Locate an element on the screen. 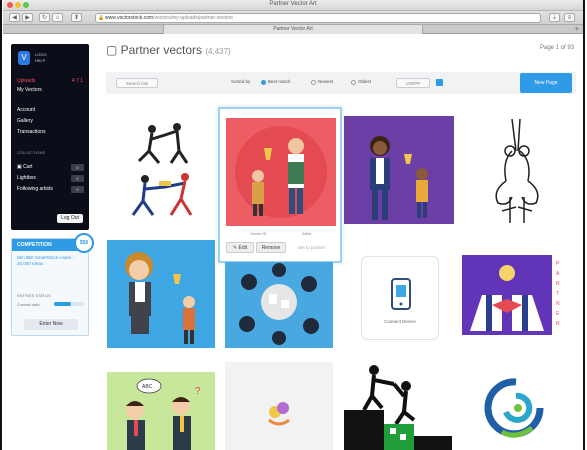 The image size is (587, 450). sidebar-item-label: Cart is located at coordinates (28, 167).